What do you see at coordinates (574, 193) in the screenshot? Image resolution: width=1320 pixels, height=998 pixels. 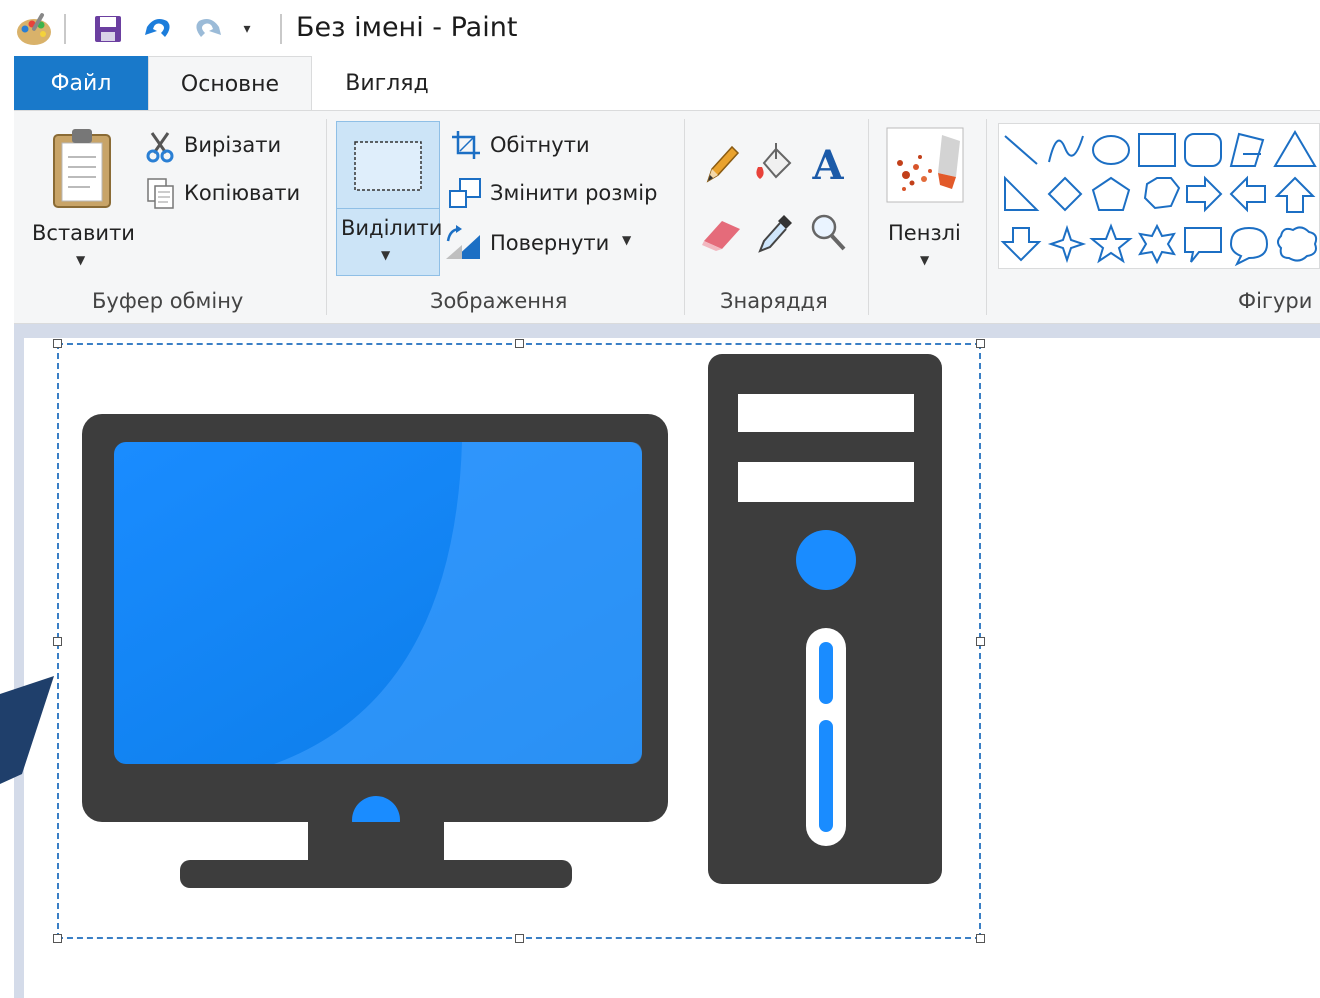 I see `resize-label: Змінити розмір` at bounding box center [574, 193].